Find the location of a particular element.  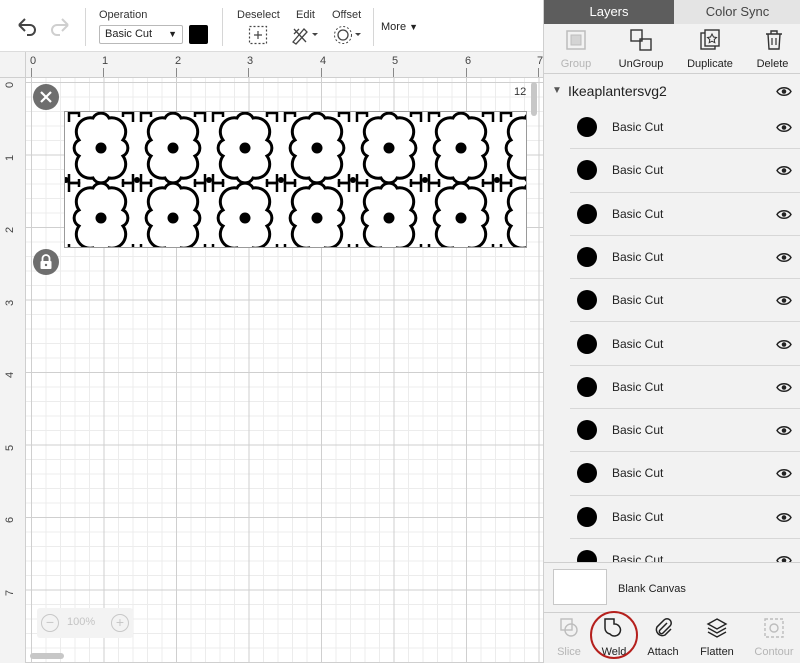

flatten-button: Flatten is located at coordinates (717, 638).